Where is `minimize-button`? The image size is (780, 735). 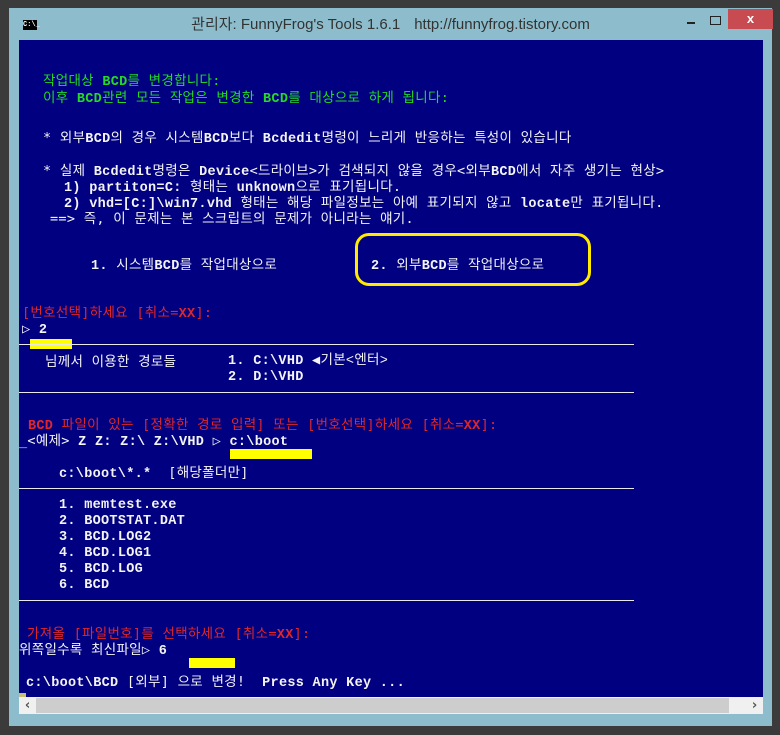 minimize-button is located at coordinates (691, 22).